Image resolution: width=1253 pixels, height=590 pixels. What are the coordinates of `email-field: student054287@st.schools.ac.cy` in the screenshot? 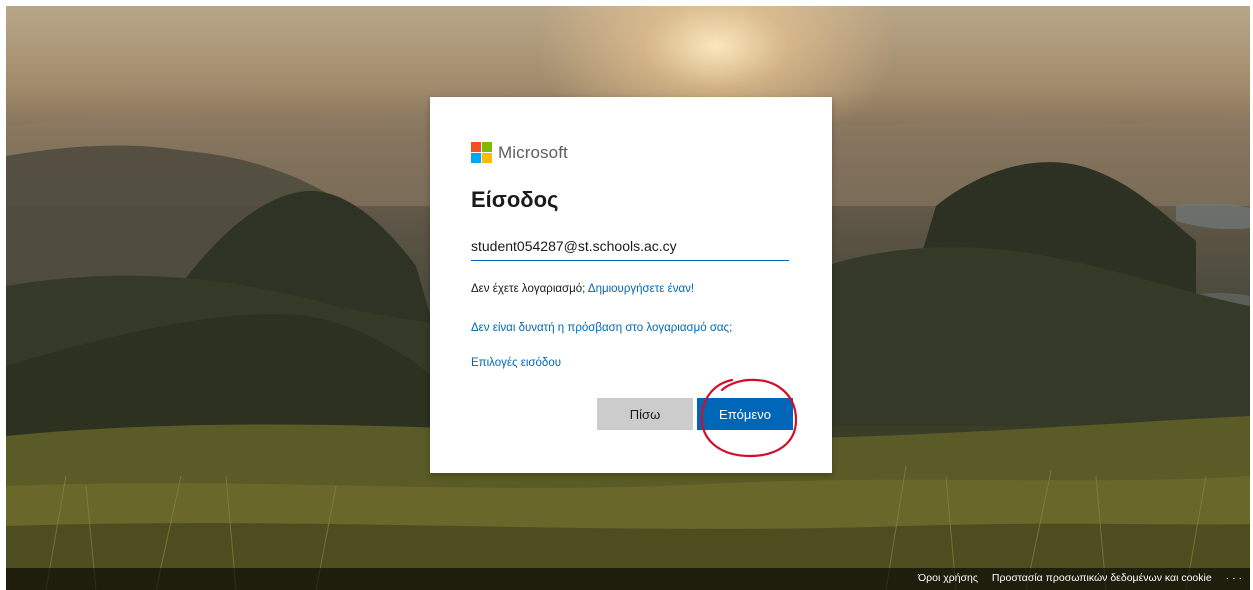 It's located at (630, 246).